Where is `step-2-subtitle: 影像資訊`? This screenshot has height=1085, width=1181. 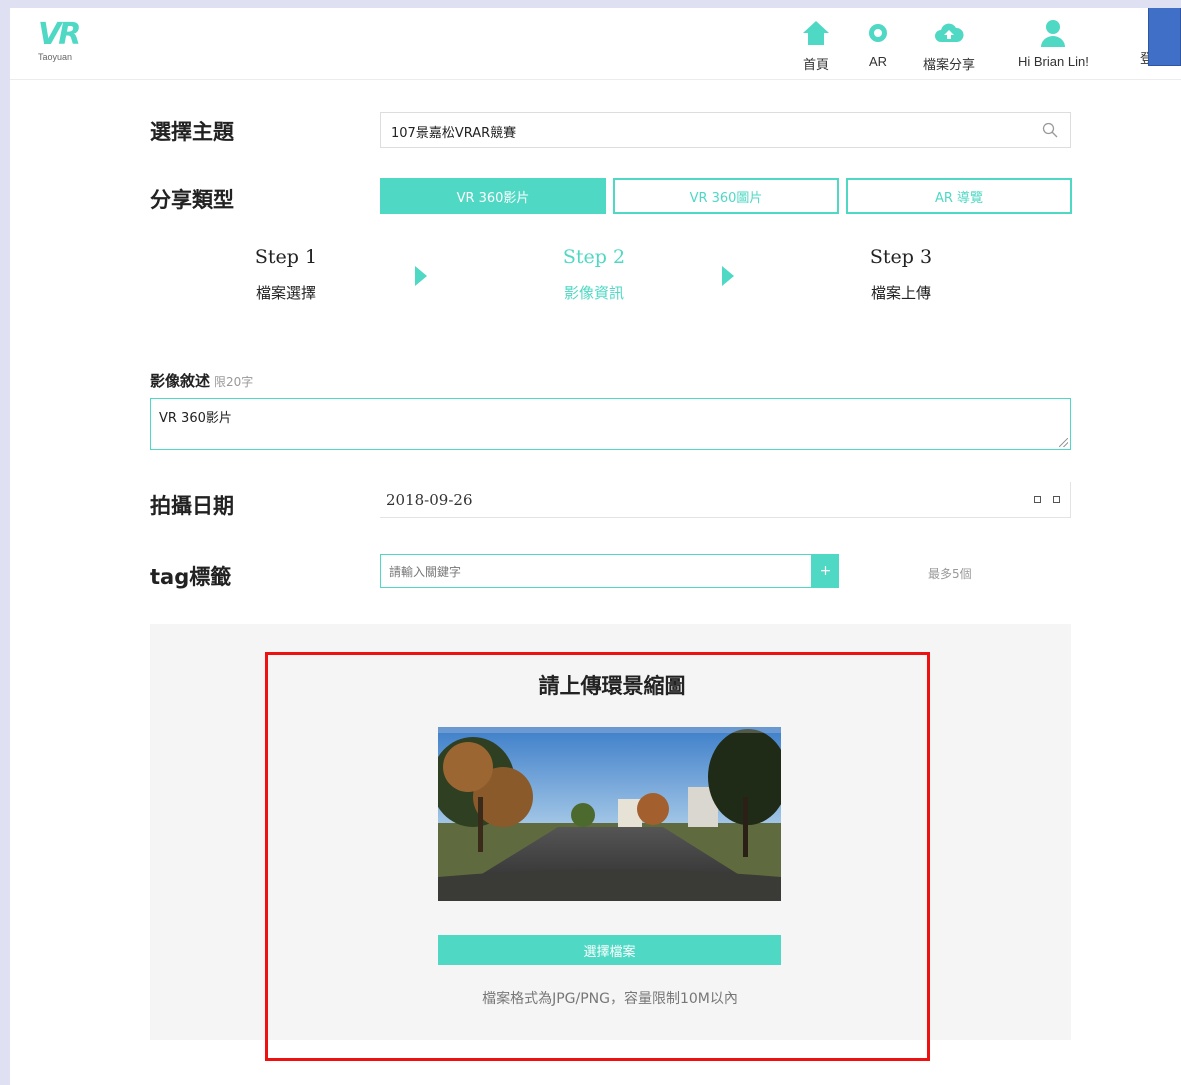 step-2-subtitle: 影像資訊 is located at coordinates (593, 293).